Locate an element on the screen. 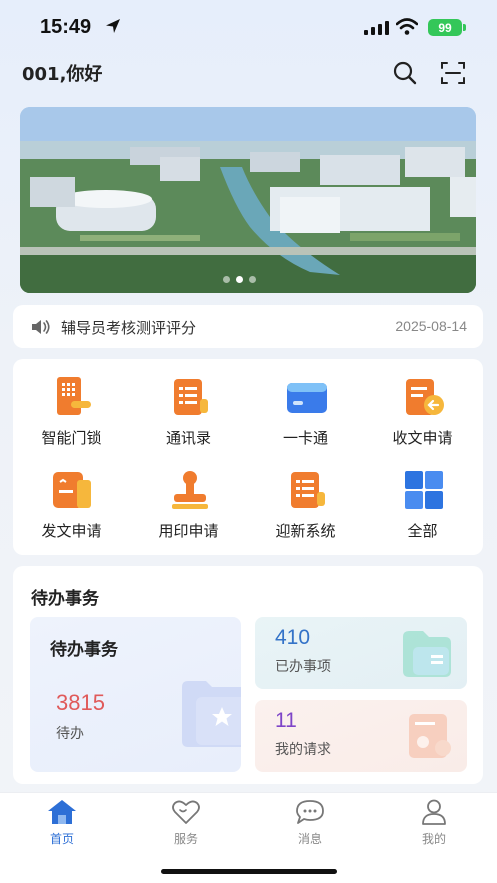  app-send-document: 发文申请 is located at coordinates (71, 503).